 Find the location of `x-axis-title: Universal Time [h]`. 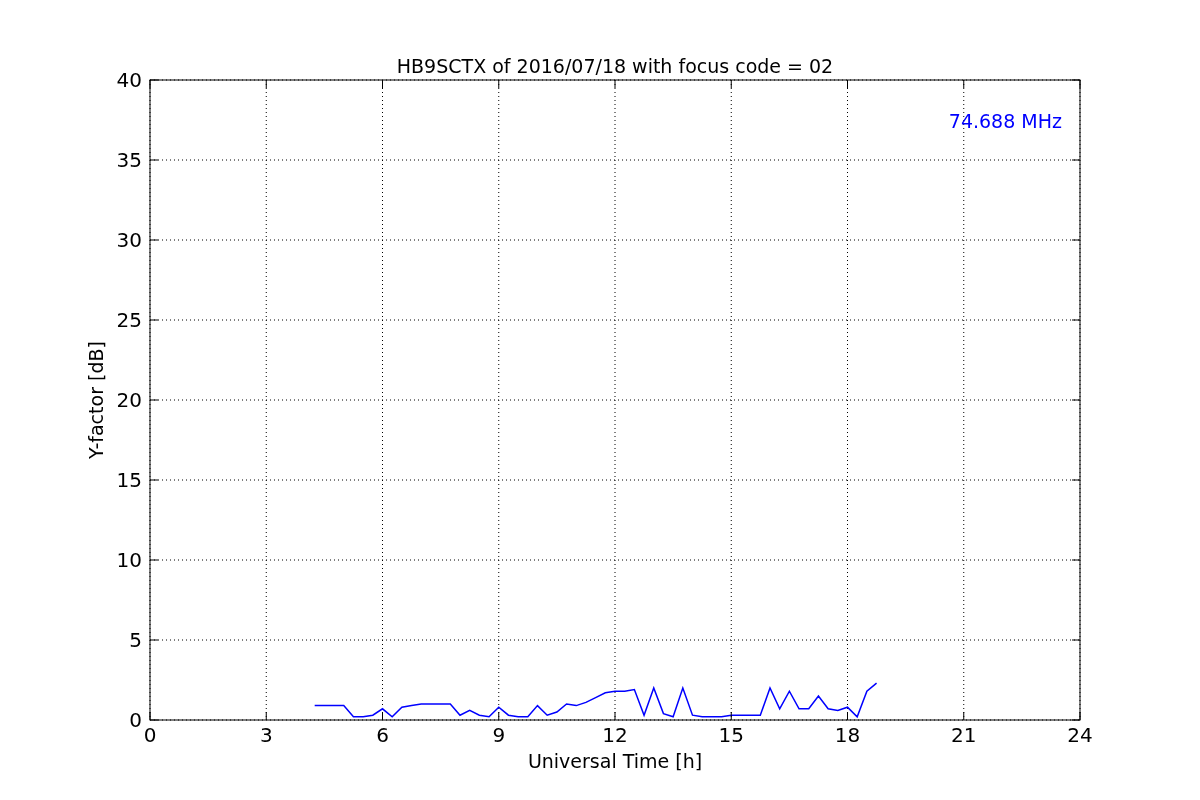

x-axis-title: Universal Time [h] is located at coordinates (615, 761).